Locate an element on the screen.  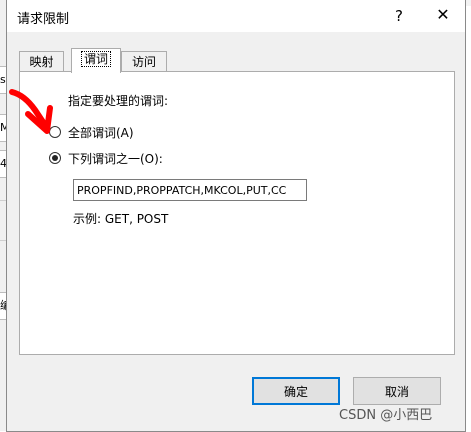
cancel-button: 取消 is located at coordinates (397, 391).